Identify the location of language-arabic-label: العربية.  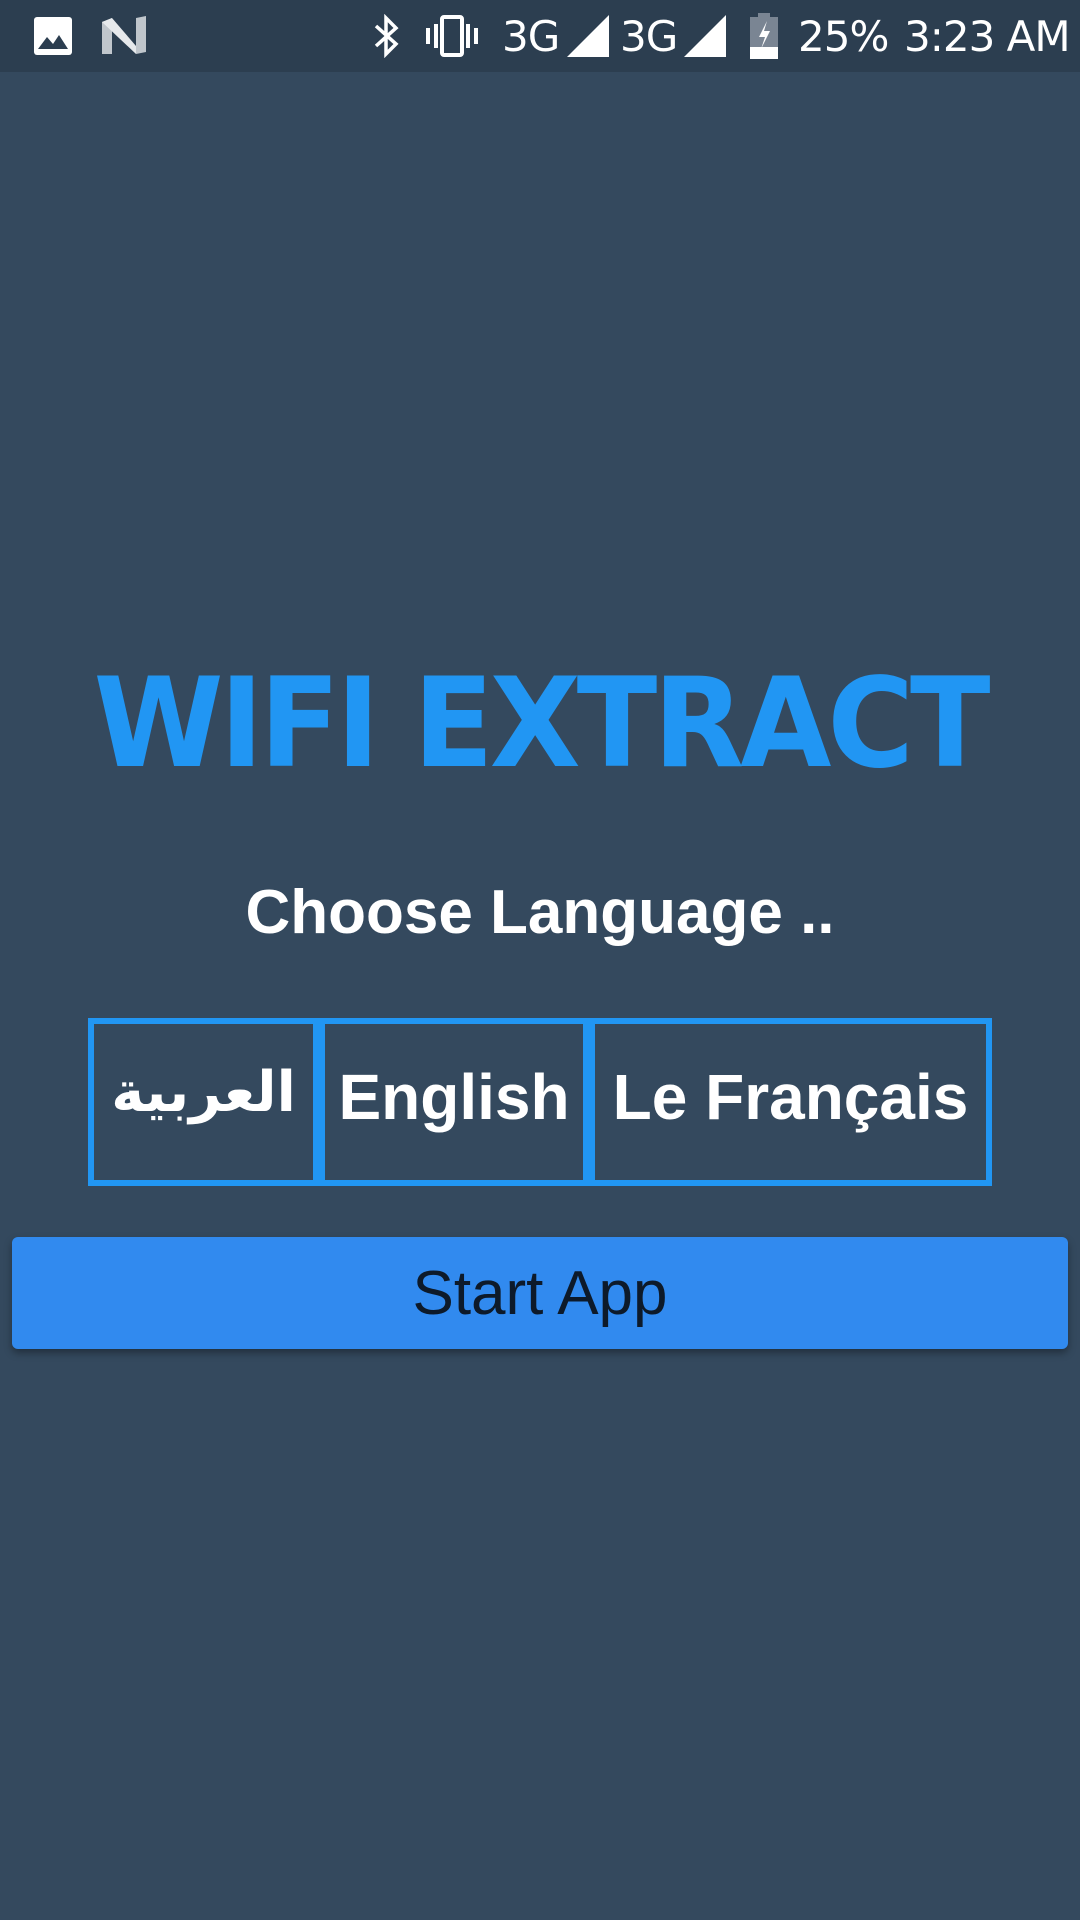
(203, 1092).